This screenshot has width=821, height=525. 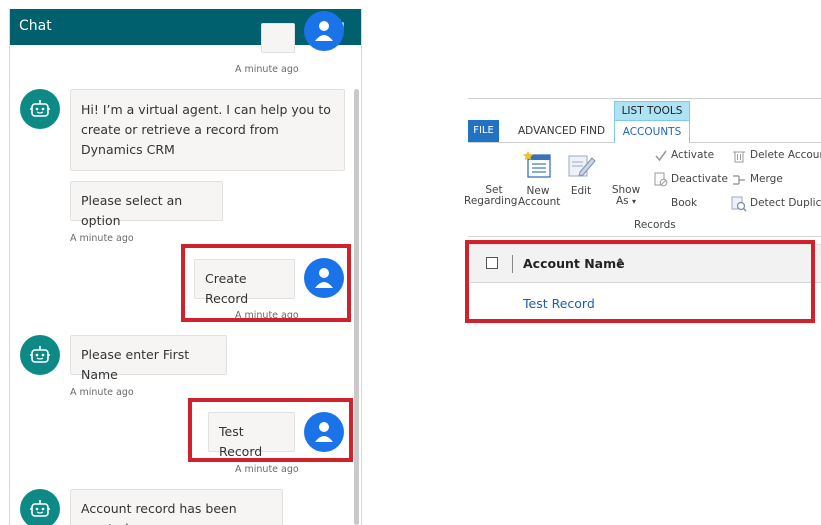 What do you see at coordinates (652, 111) in the screenshot?
I see `list-tools-group: LIST TOOLS` at bounding box center [652, 111].